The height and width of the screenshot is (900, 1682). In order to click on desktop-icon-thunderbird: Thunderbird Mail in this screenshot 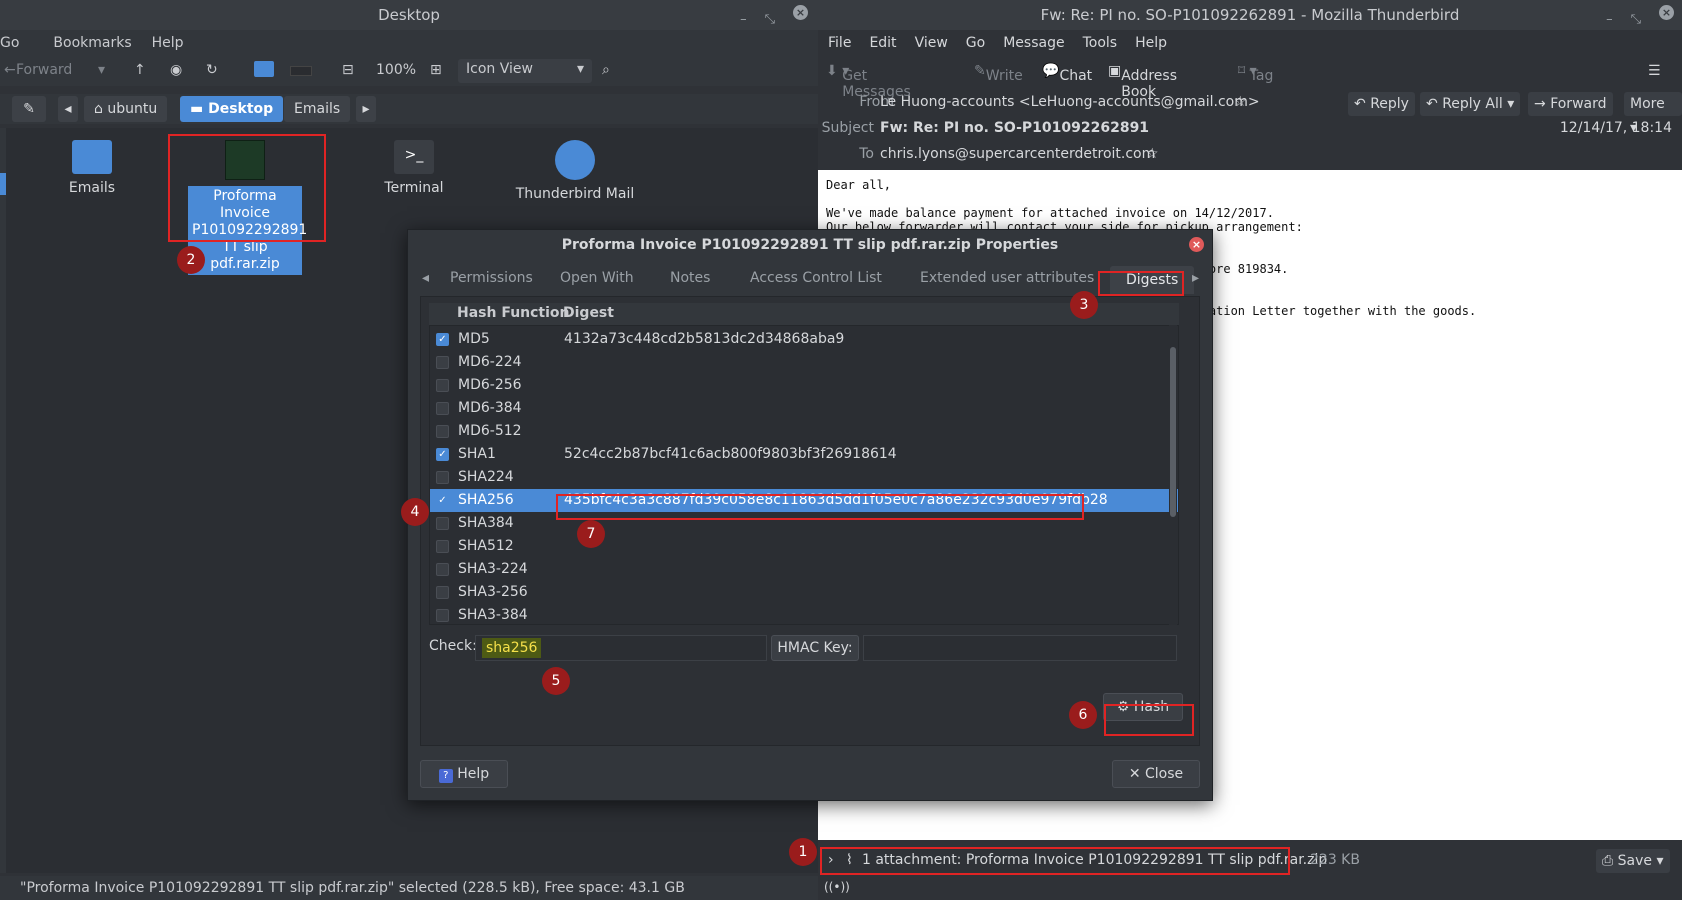, I will do `click(575, 171)`.